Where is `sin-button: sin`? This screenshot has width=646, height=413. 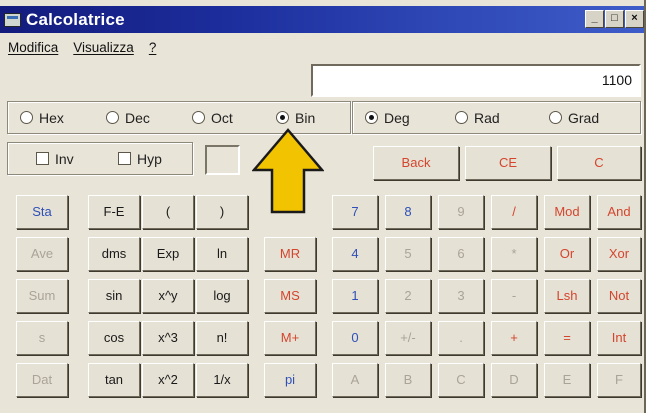
sin-button: sin is located at coordinates (114, 296).